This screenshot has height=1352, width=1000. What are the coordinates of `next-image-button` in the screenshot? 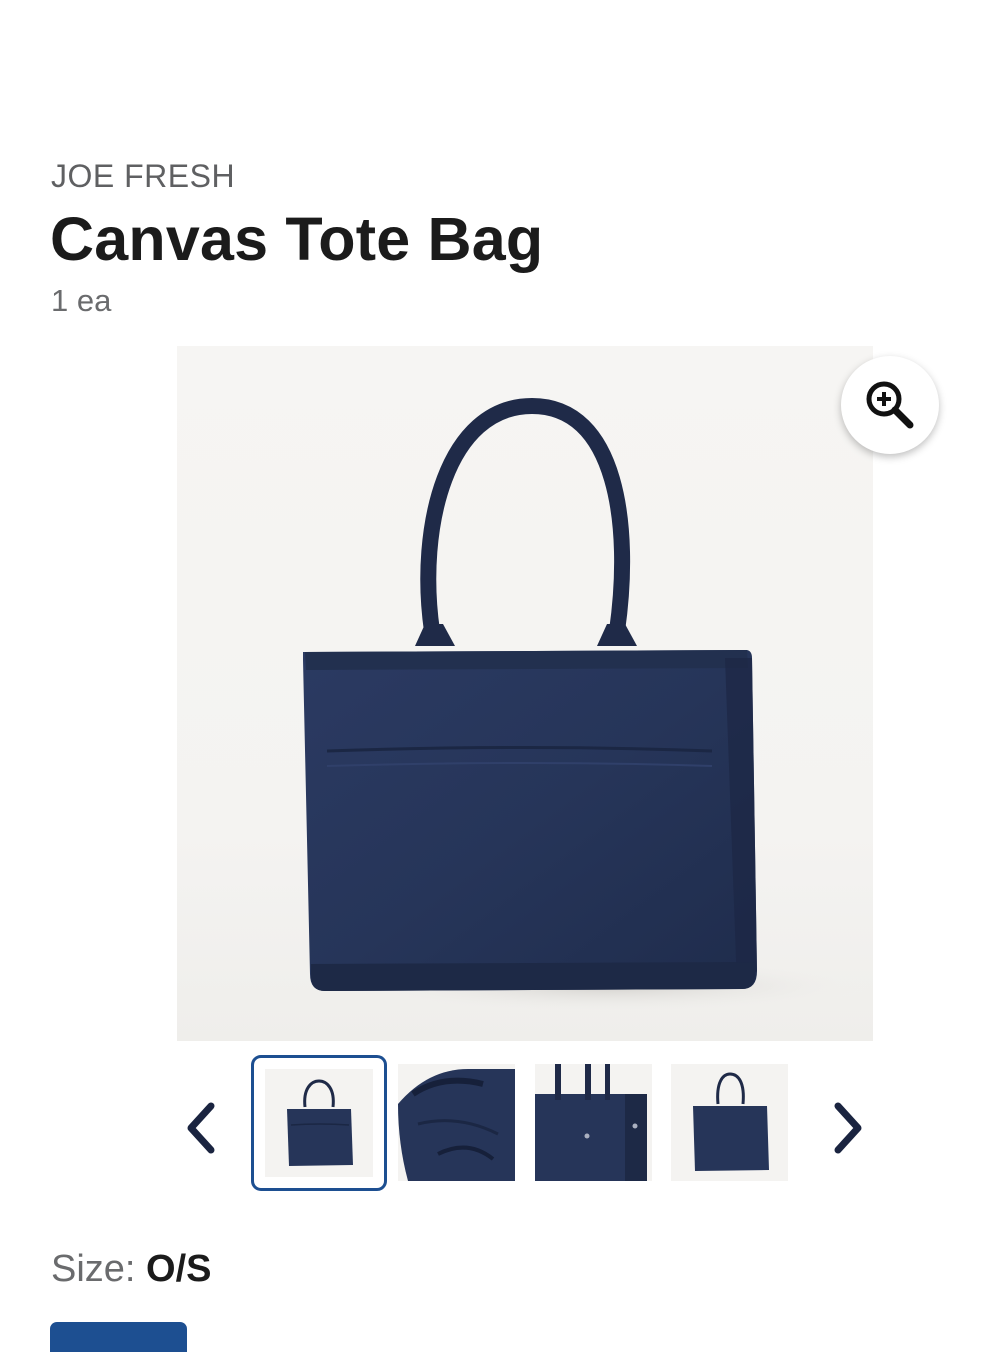 It's located at (848, 1128).